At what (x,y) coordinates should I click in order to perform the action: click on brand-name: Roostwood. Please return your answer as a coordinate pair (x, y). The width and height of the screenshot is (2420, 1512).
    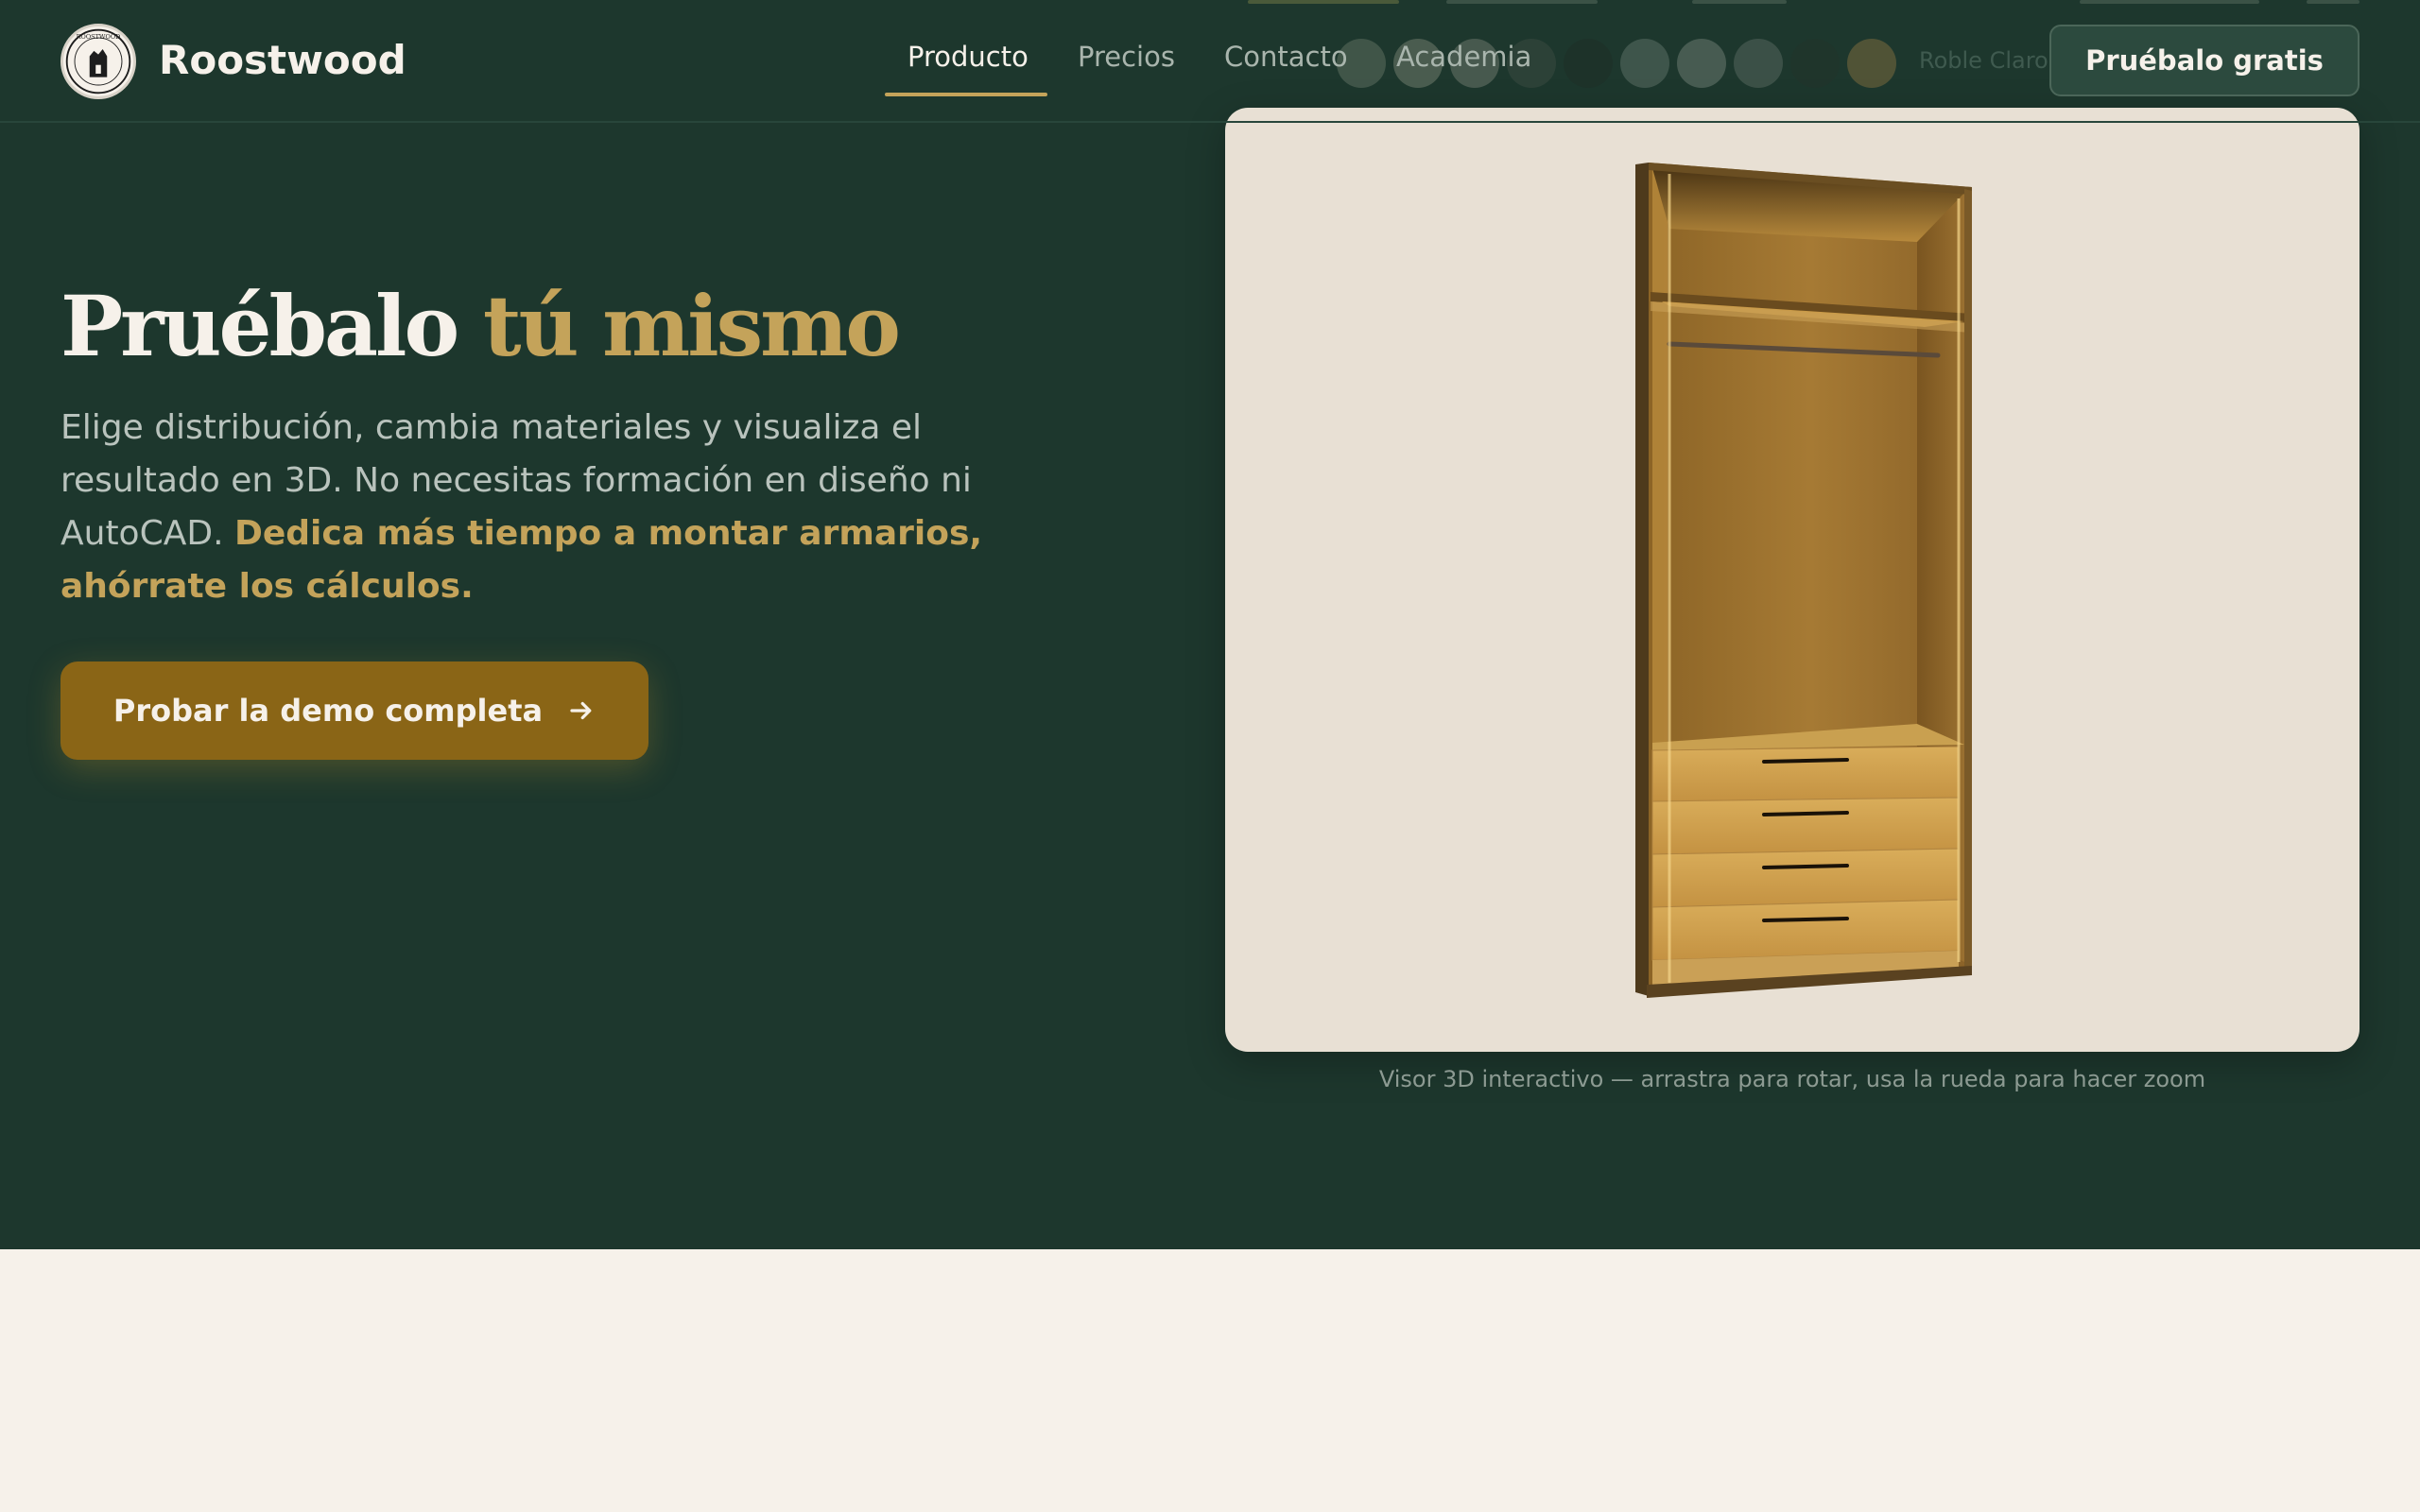
    Looking at the image, I should click on (282, 60).